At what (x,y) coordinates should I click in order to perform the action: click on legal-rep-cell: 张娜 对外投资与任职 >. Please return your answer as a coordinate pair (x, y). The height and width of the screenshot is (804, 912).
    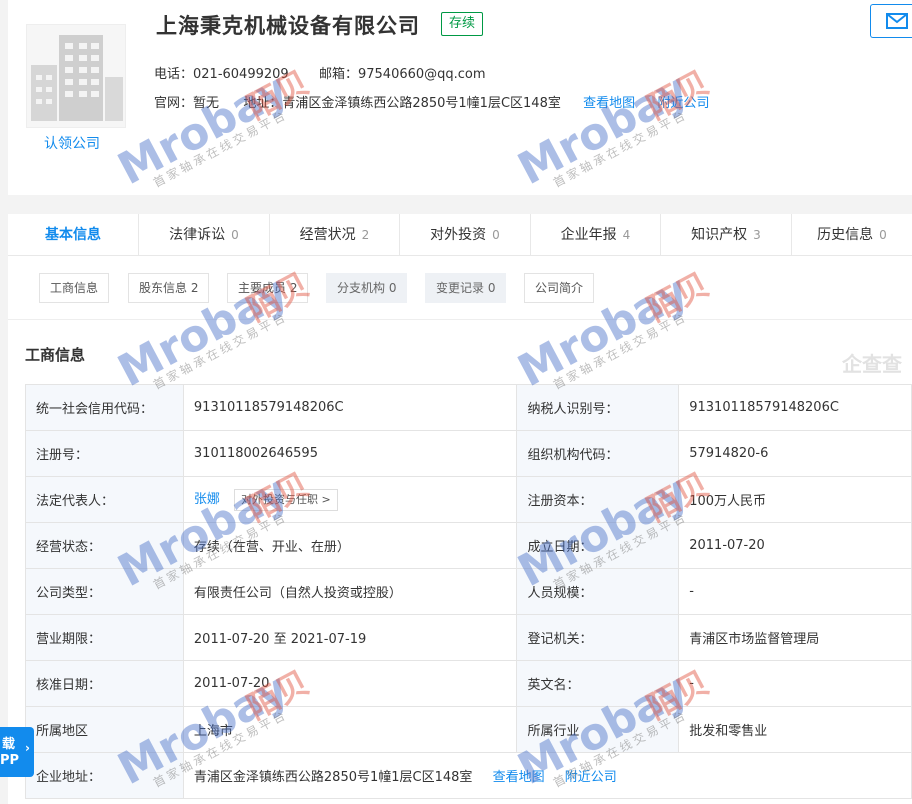
    Looking at the image, I should click on (350, 499).